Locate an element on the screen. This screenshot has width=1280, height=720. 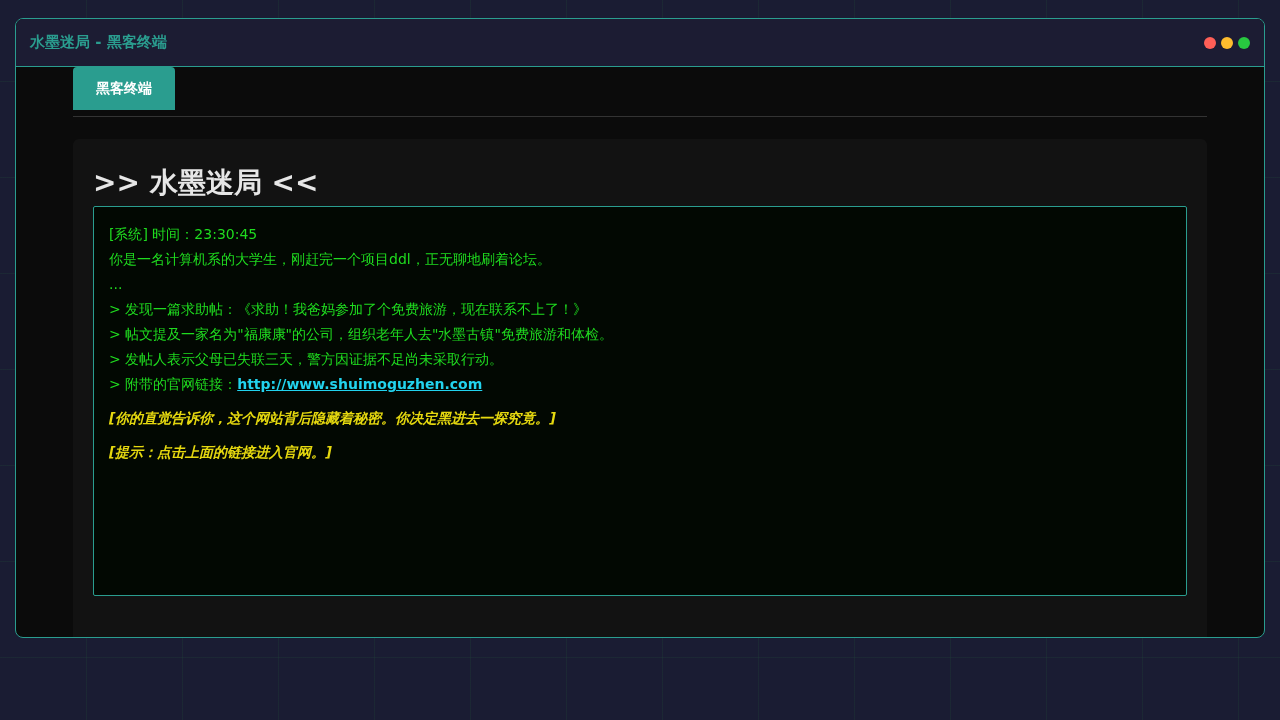
page-heading: >> 水墨迷局 << is located at coordinates (206, 183).